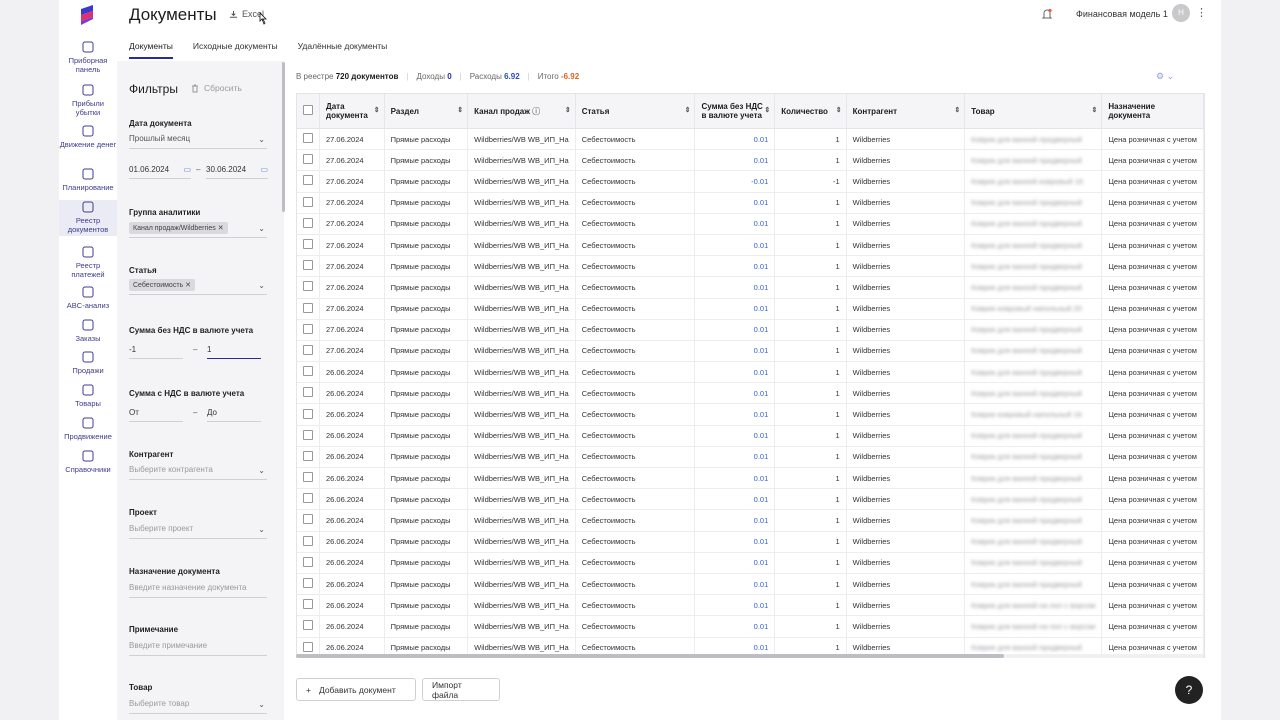  I want to click on sidebar-item-goods: Товары, so click(88, 398).